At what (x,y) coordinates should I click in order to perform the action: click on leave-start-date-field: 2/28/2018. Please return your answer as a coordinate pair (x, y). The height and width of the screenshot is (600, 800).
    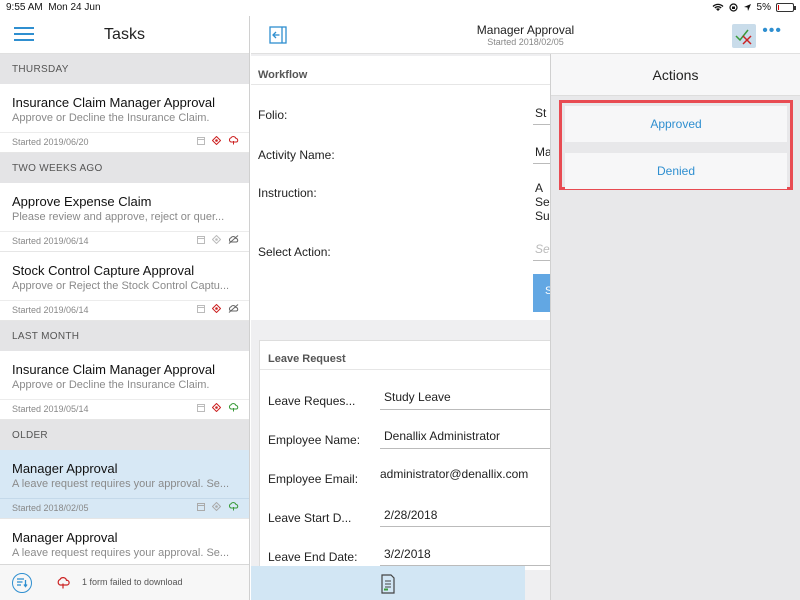
    Looking at the image, I should click on (410, 515).